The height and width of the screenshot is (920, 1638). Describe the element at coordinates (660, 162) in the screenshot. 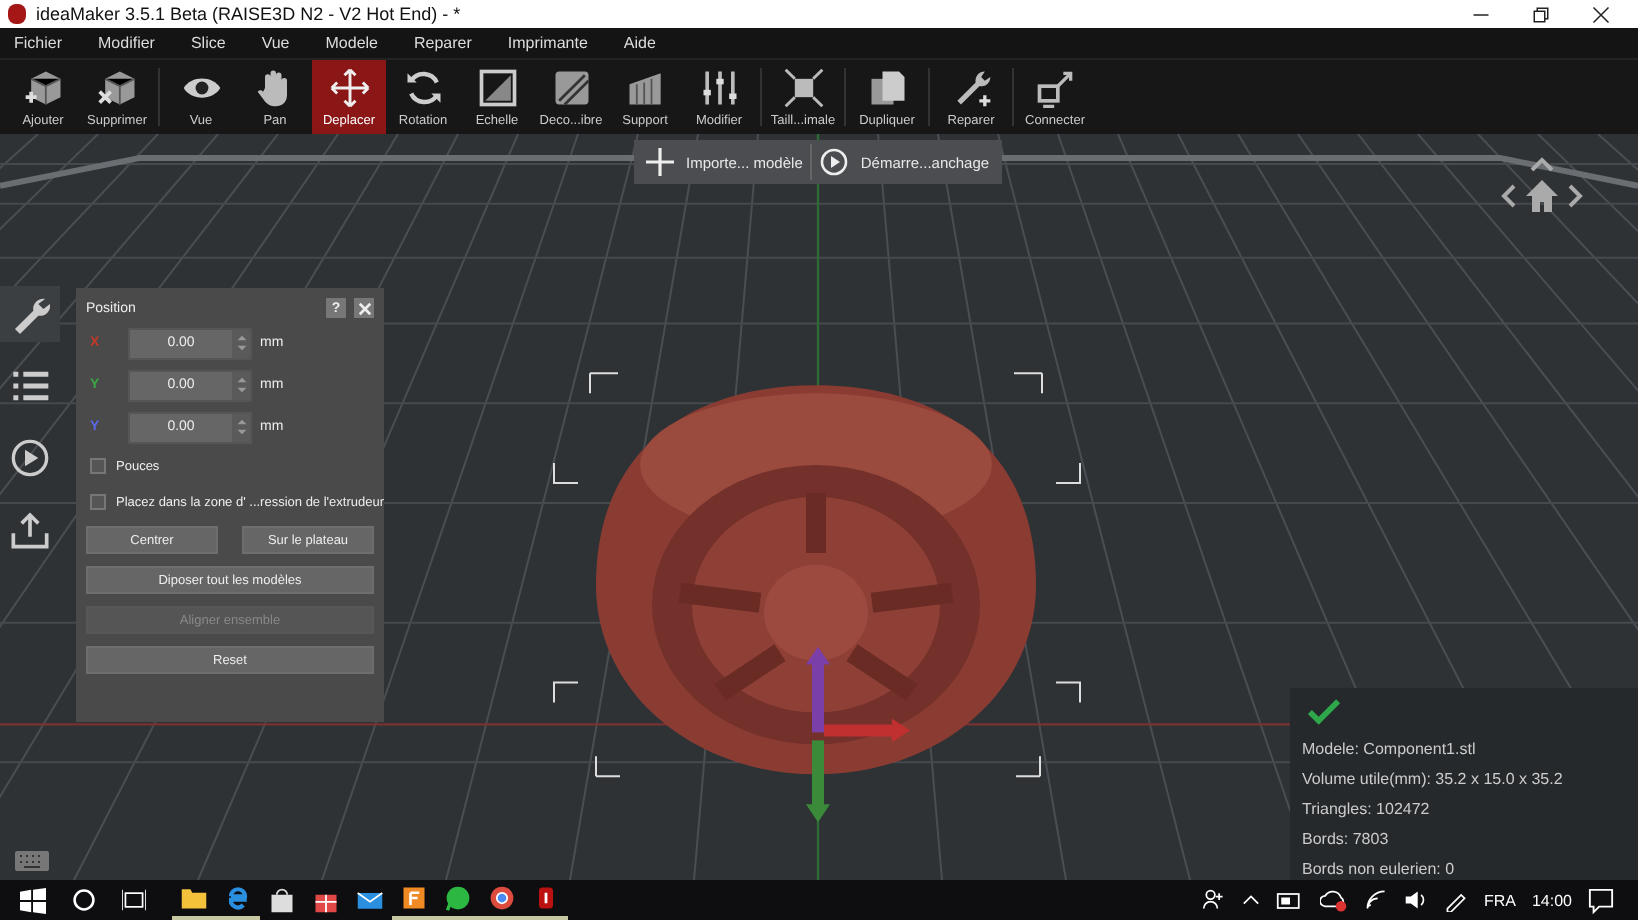

I see `plus-icon` at that location.